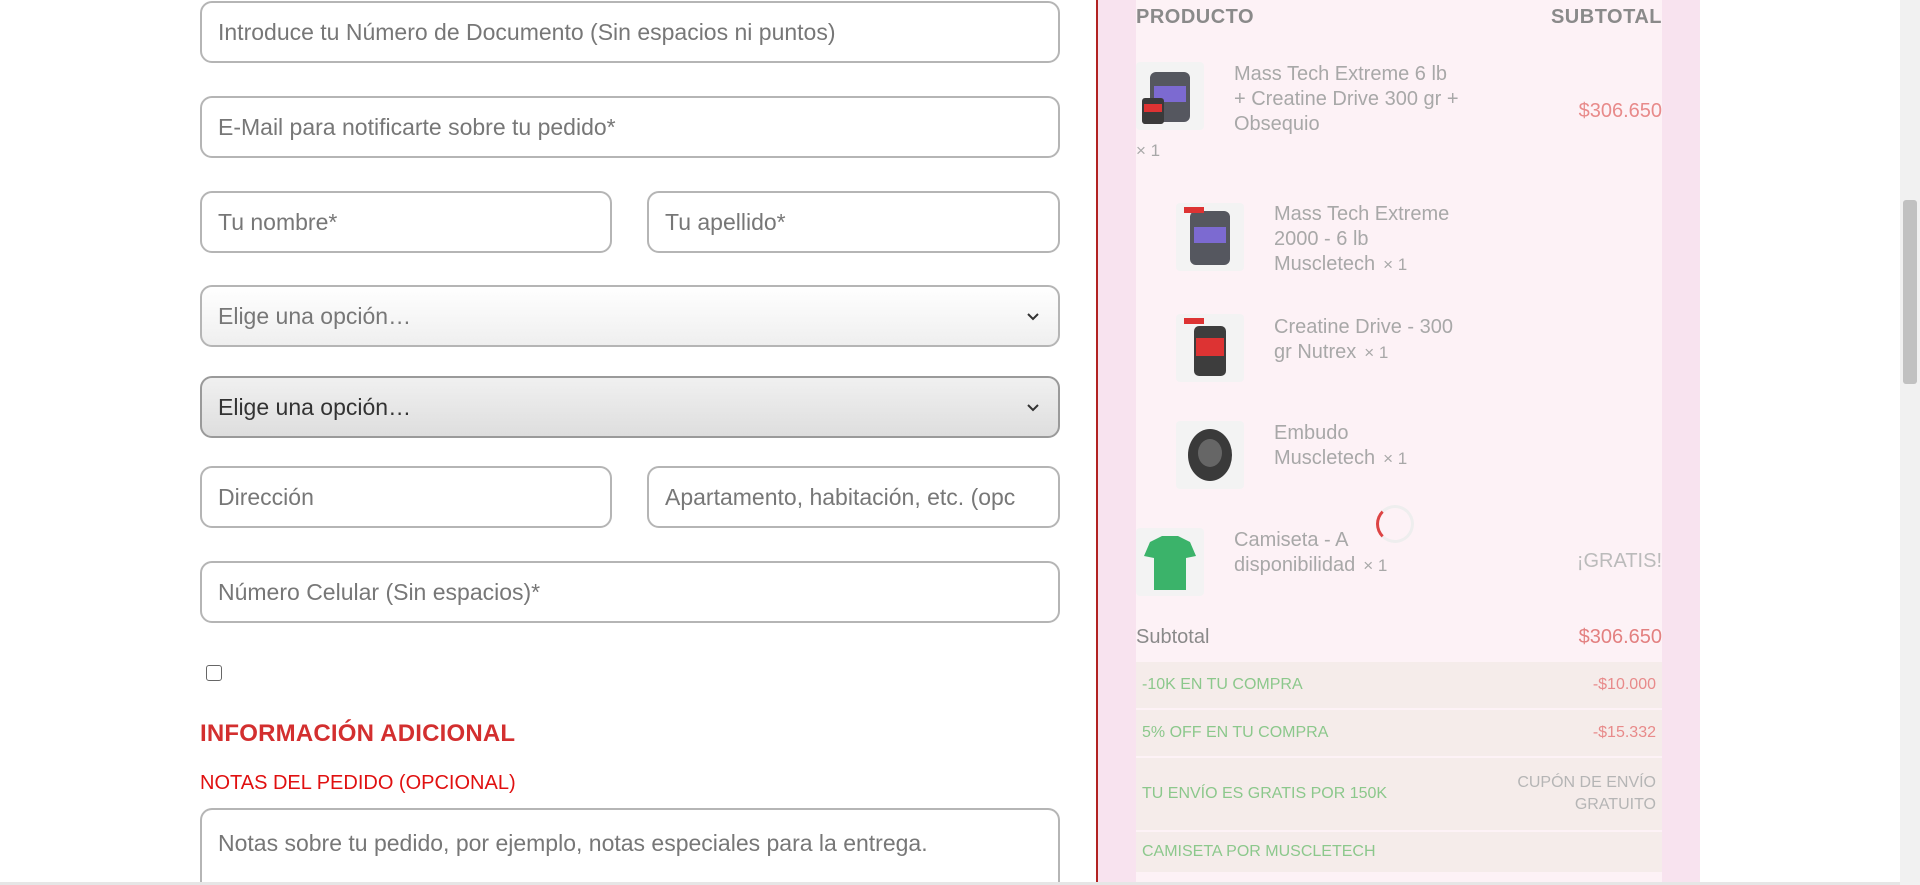 This screenshot has height=885, width=1920. I want to click on checkbox, so click(214, 673).